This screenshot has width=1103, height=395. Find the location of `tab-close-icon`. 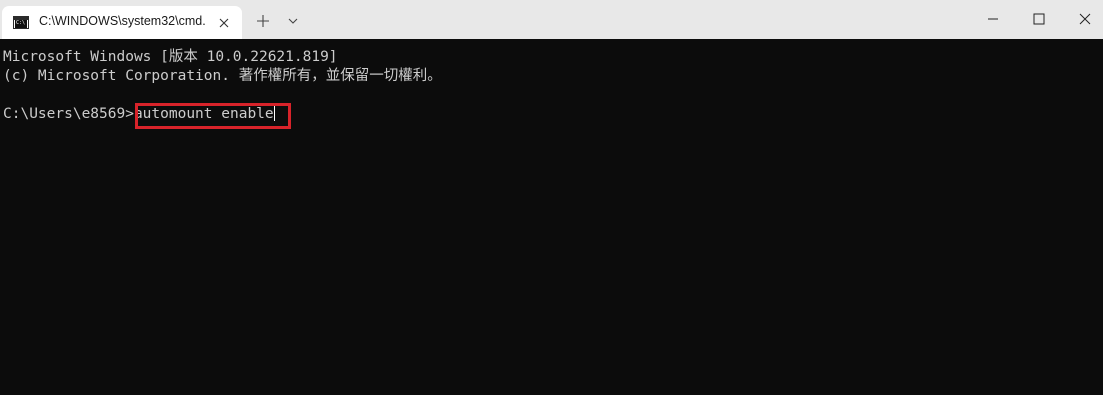

tab-close-icon is located at coordinates (224, 23).